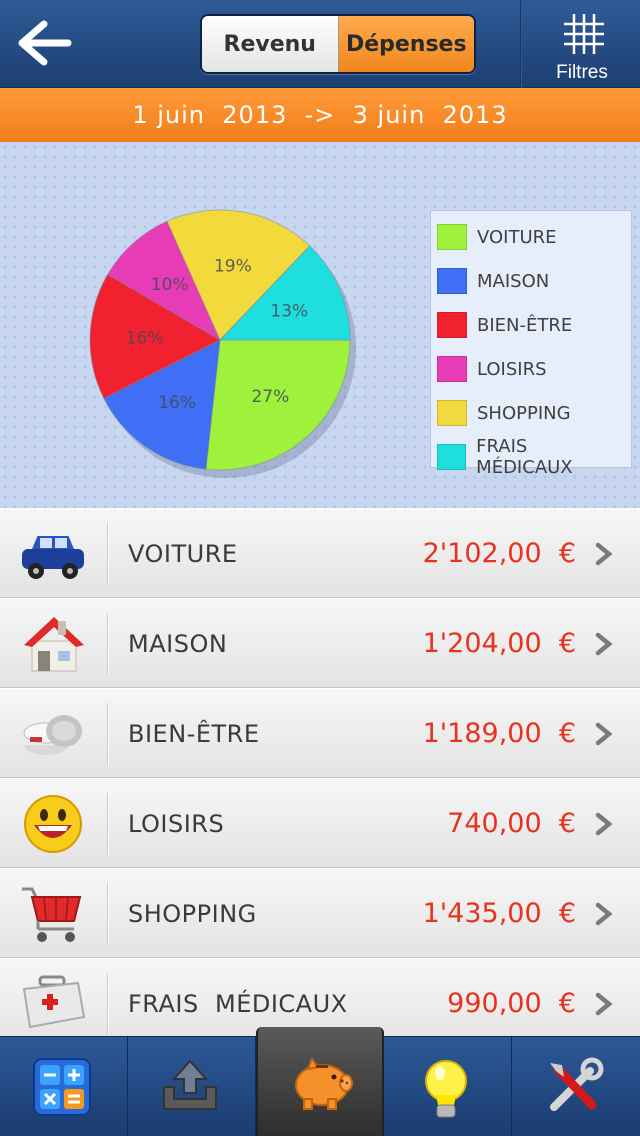  I want to click on legend-label: MAISON, so click(513, 281).